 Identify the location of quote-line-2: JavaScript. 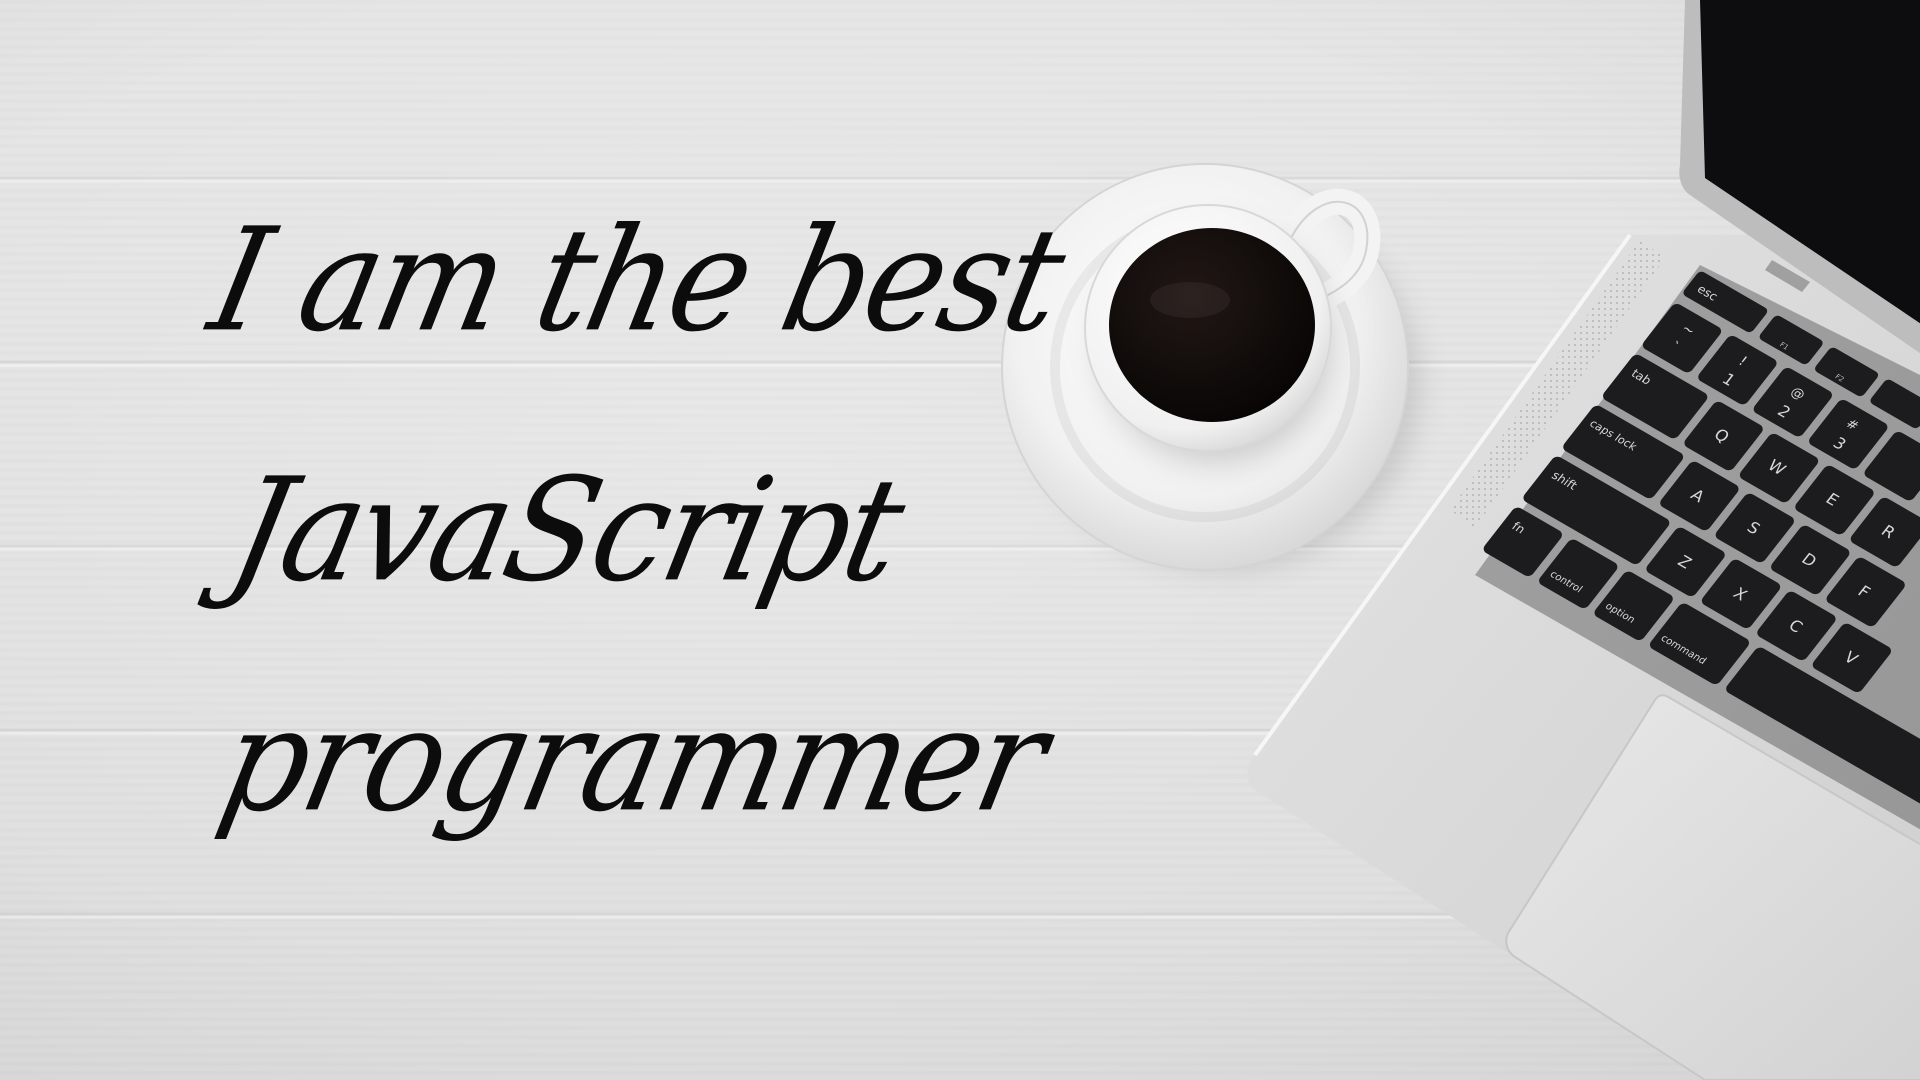
(566, 530).